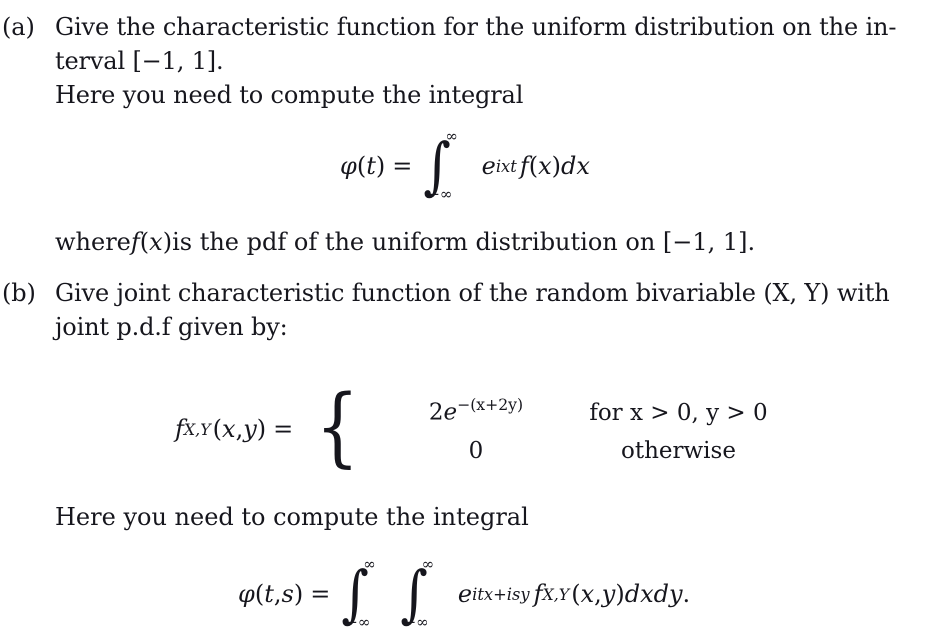 This screenshot has height=644, width=938. What do you see at coordinates (250, 429) in the screenshot?
I see `piecewise-arg-y: y` at bounding box center [250, 429].